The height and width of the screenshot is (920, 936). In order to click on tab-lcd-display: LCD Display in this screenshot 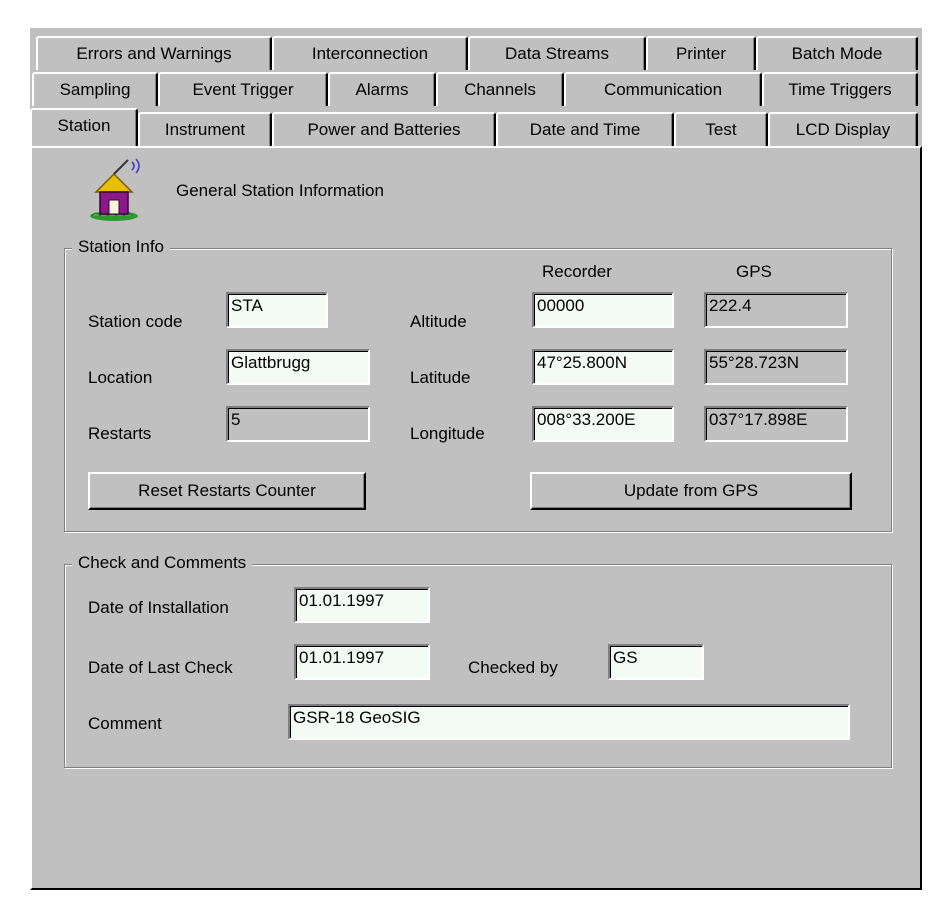, I will do `click(843, 129)`.